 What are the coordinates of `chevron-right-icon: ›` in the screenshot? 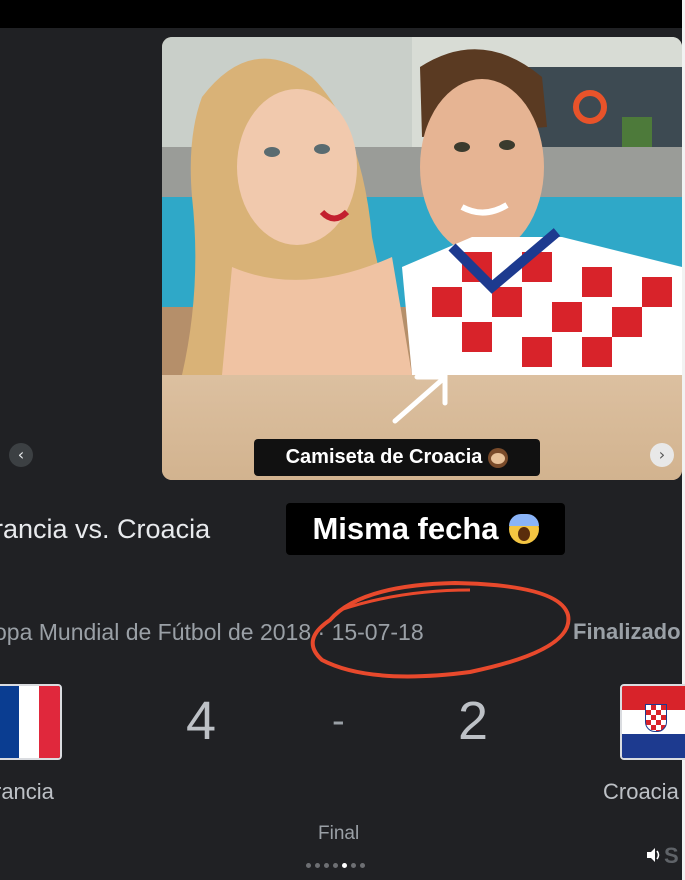 It's located at (662, 454).